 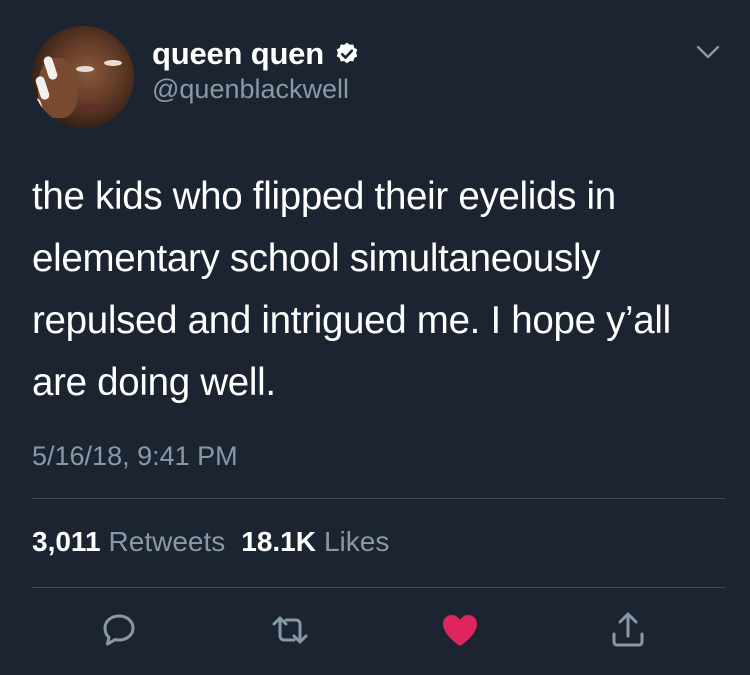 What do you see at coordinates (278, 542) in the screenshot?
I see `likes-count: 18.1K` at bounding box center [278, 542].